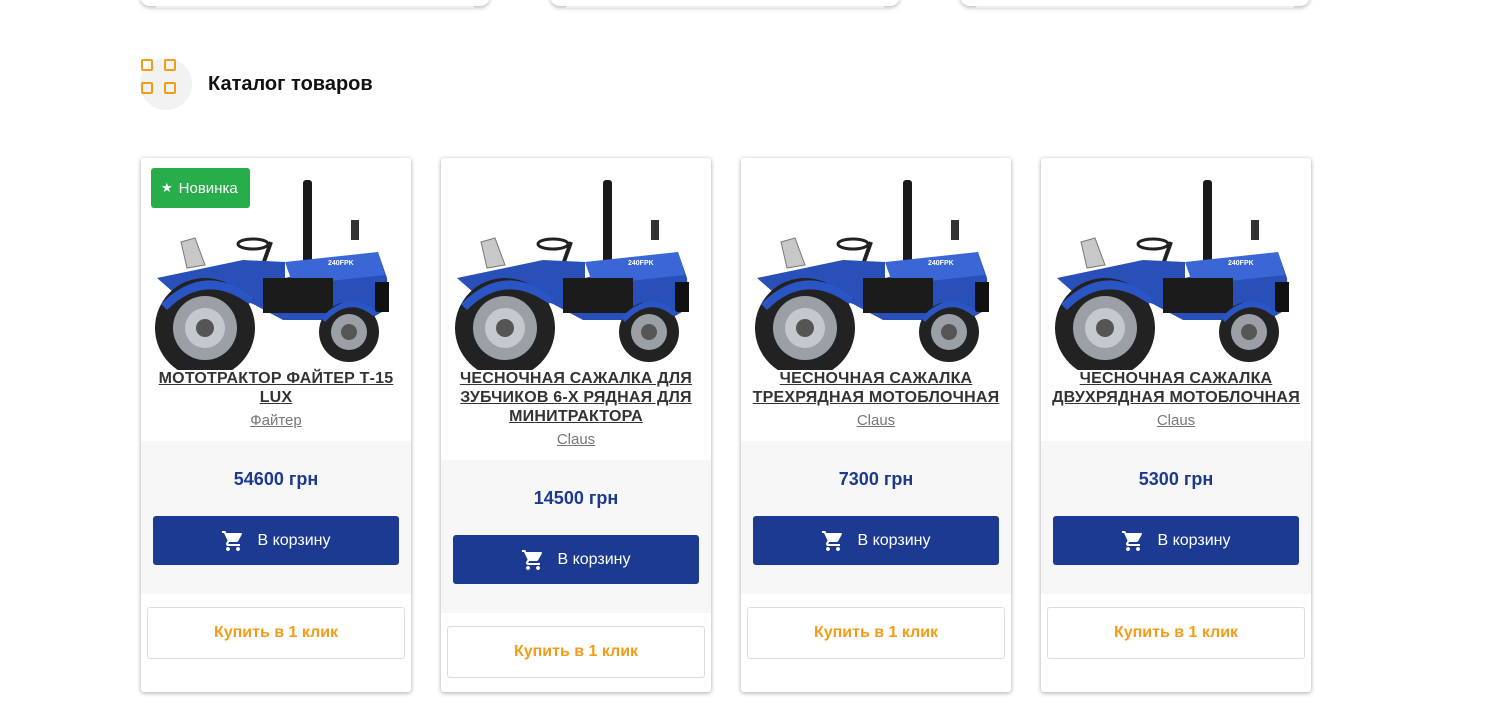 The height and width of the screenshot is (708, 1485). What do you see at coordinates (167, 187) in the screenshot?
I see `star-icon: ★` at bounding box center [167, 187].